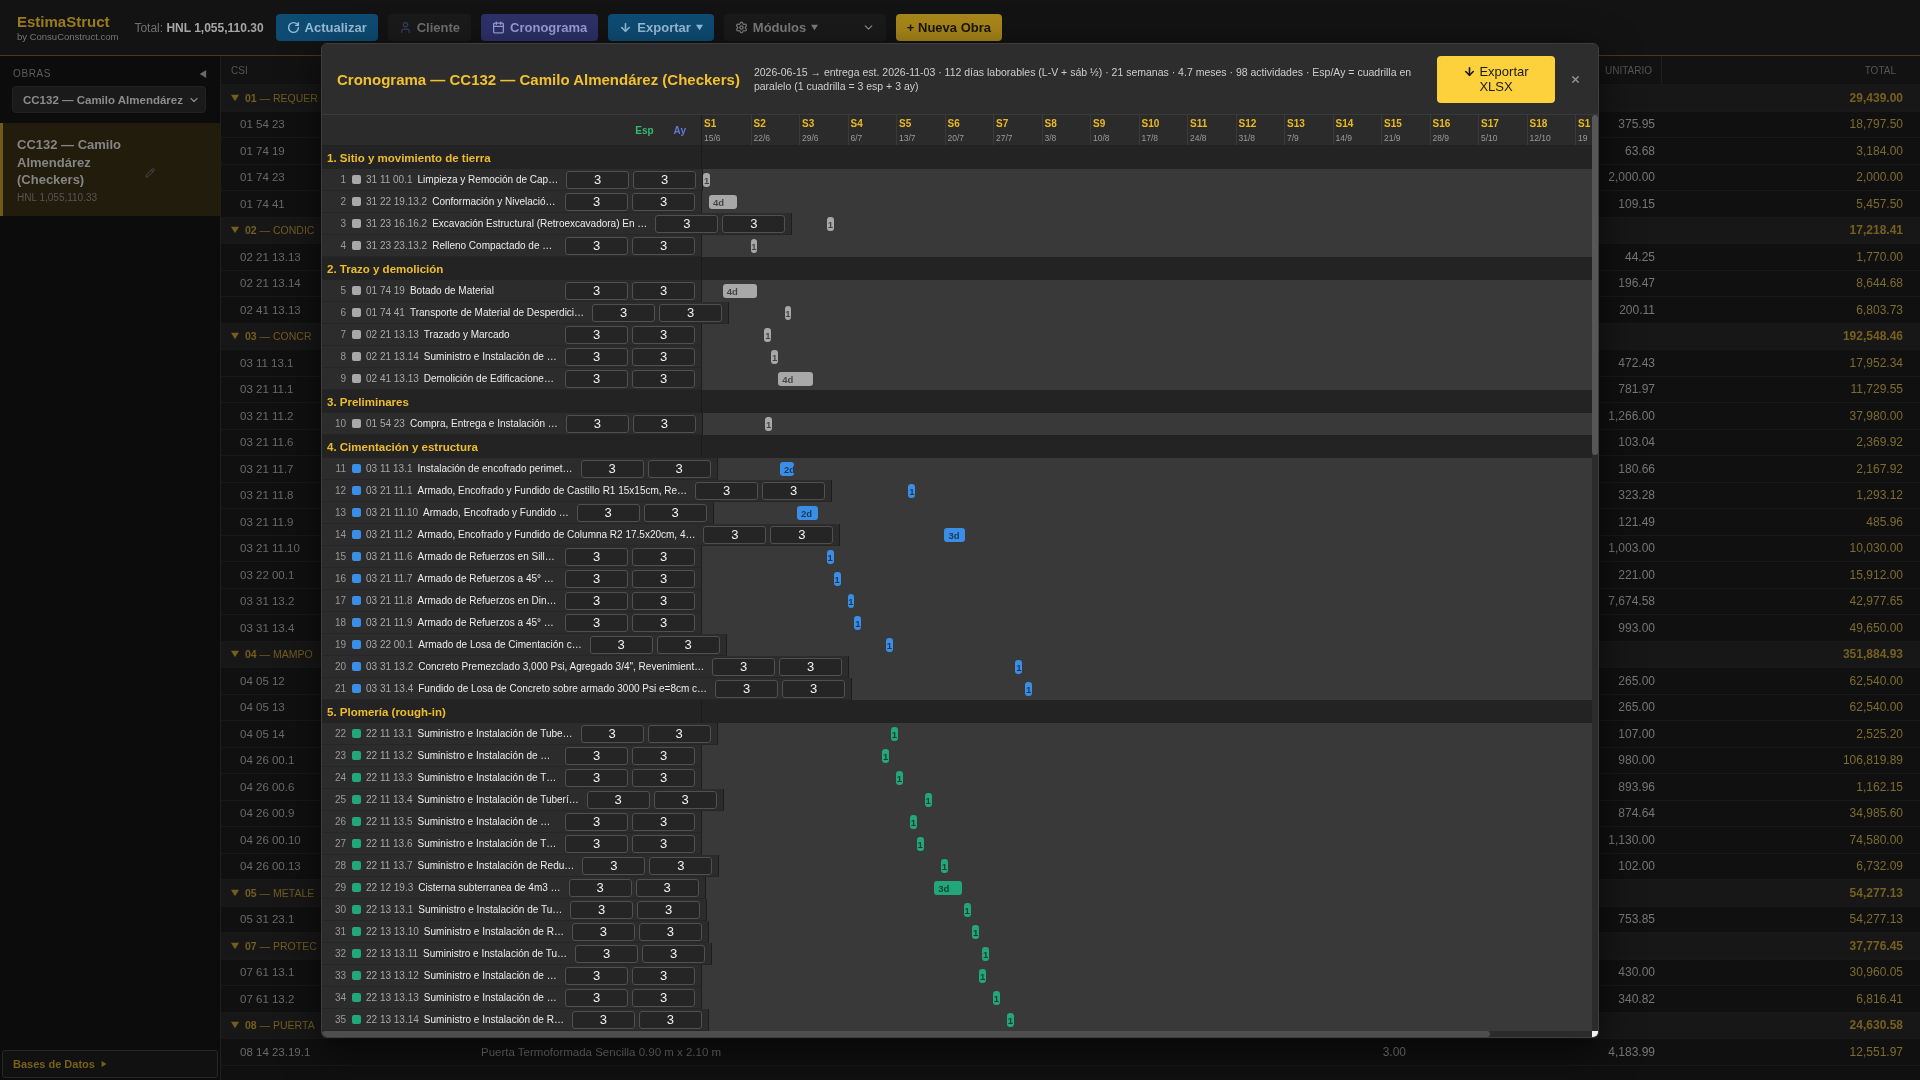  I want to click on refresh-button: Actualizar, so click(326, 27).